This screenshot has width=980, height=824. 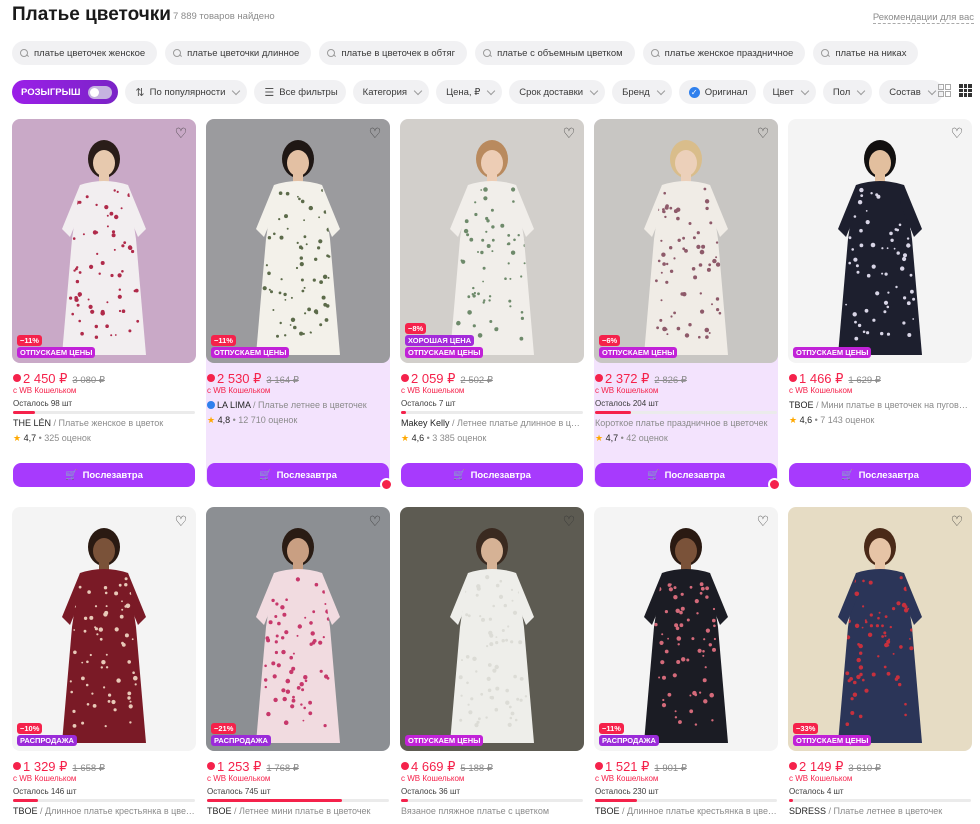 What do you see at coordinates (911, 92) in the screenshot?
I see `filter-composition: Состав` at bounding box center [911, 92].